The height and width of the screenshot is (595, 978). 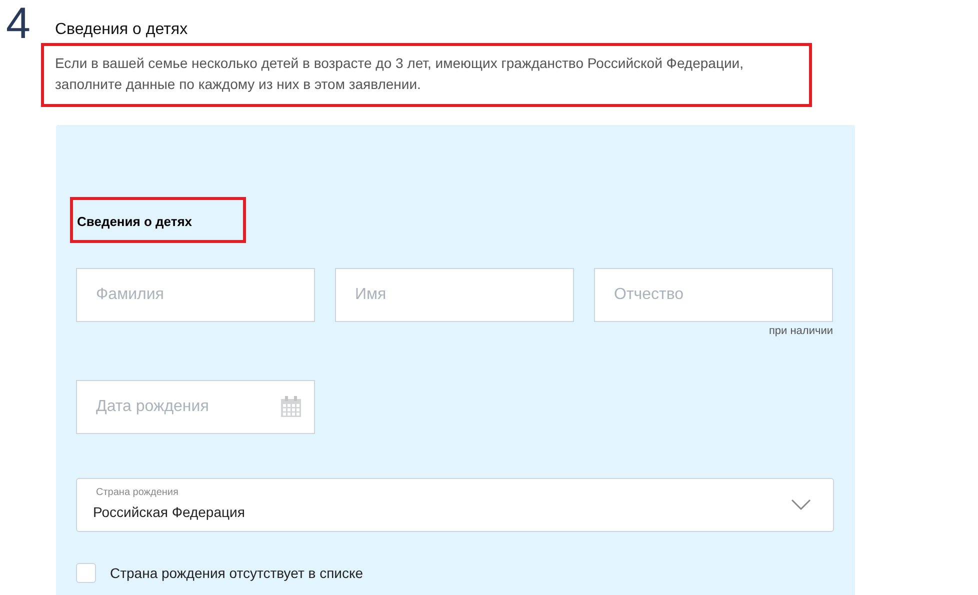 What do you see at coordinates (455, 505) in the screenshot?
I see `country-select: Страна рождения Российская Федерация` at bounding box center [455, 505].